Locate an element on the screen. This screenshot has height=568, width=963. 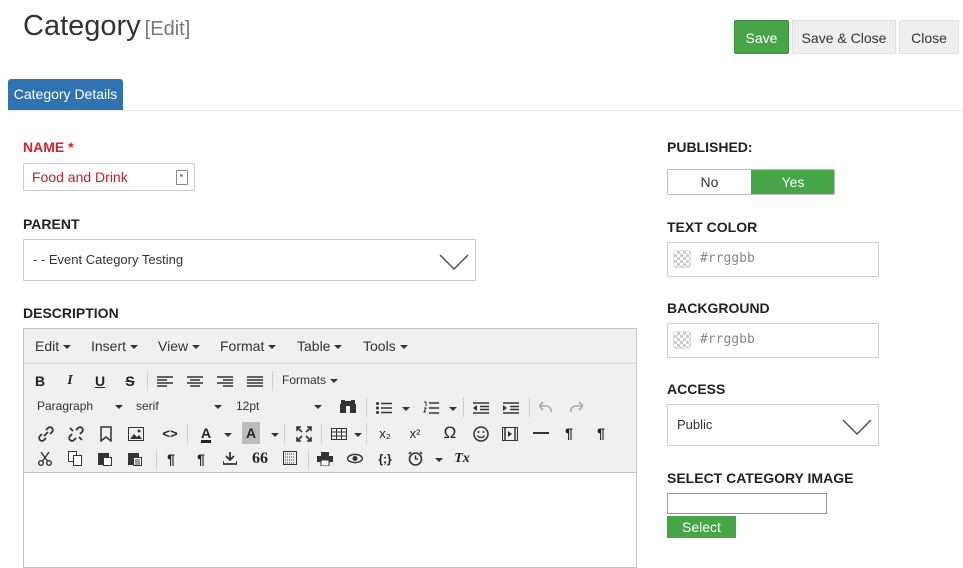
blockquote-button: 66 is located at coordinates (260, 459).